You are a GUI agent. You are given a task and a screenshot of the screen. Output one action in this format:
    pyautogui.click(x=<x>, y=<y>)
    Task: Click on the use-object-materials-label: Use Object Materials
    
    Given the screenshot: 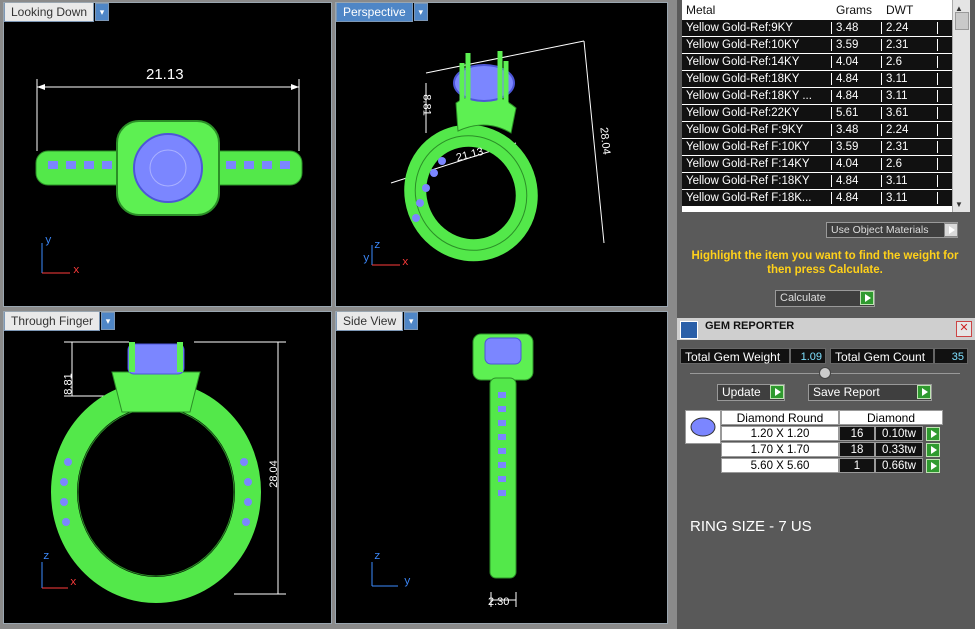 What is the action you would take?
    pyautogui.click(x=880, y=230)
    